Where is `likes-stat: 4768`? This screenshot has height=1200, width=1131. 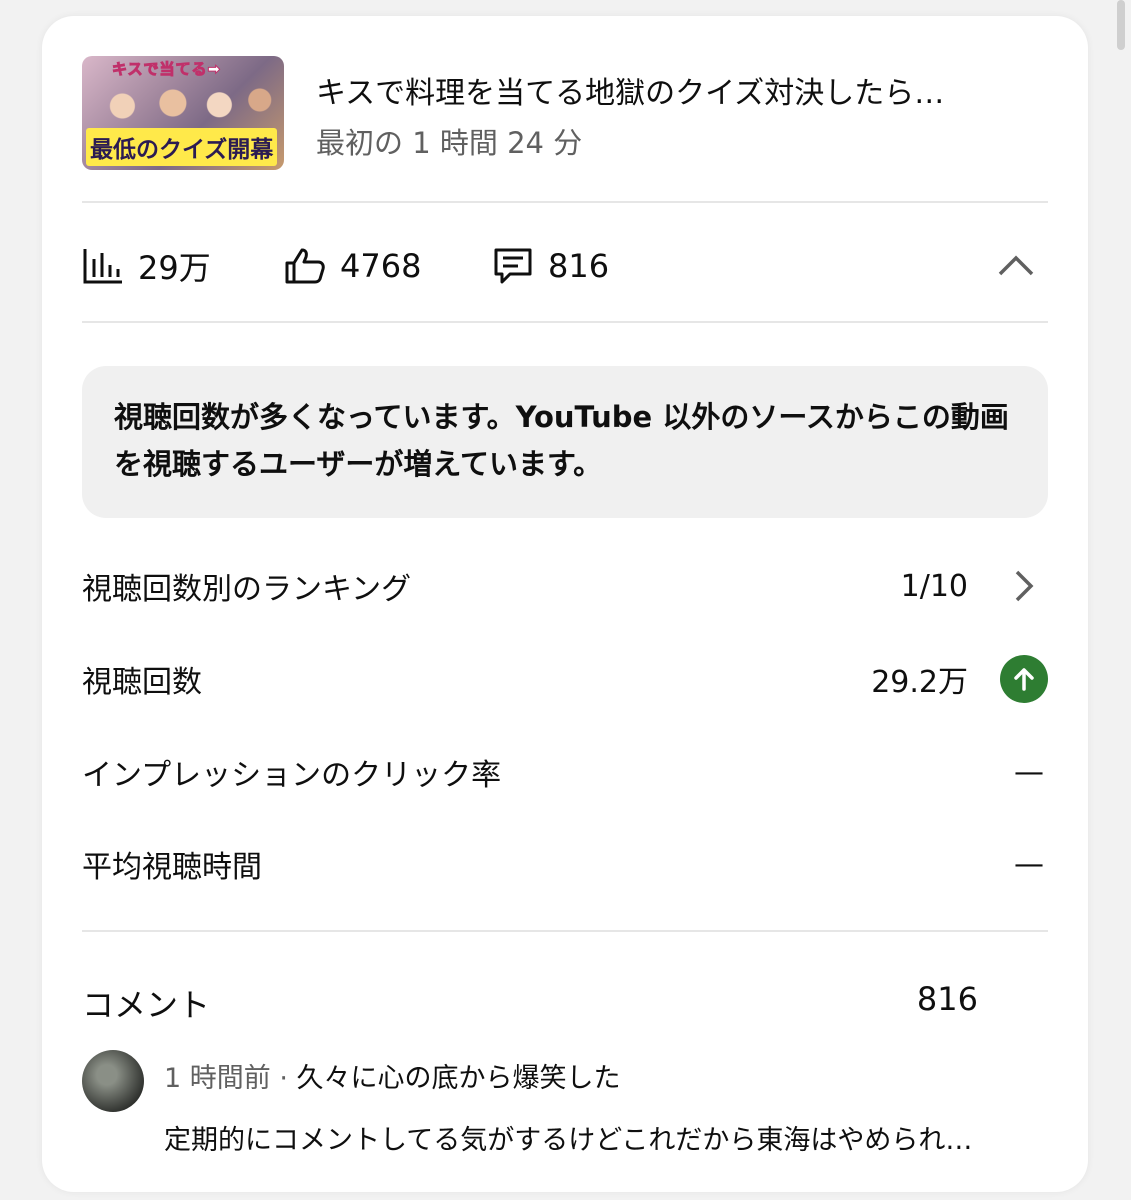 likes-stat: 4768 is located at coordinates (352, 266).